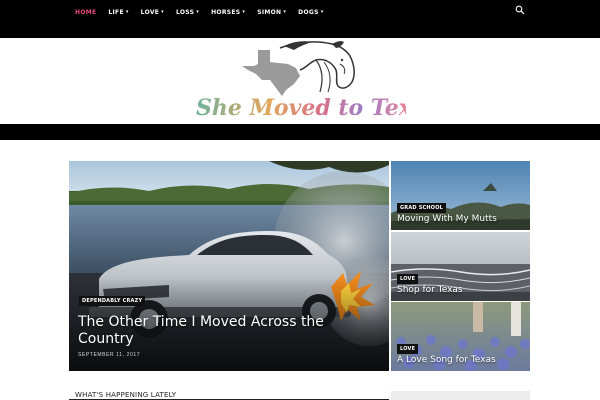 Image resolution: width=600 pixels, height=400 pixels. I want to click on post-date: SEPTEMBER 11, 2017, so click(109, 355).